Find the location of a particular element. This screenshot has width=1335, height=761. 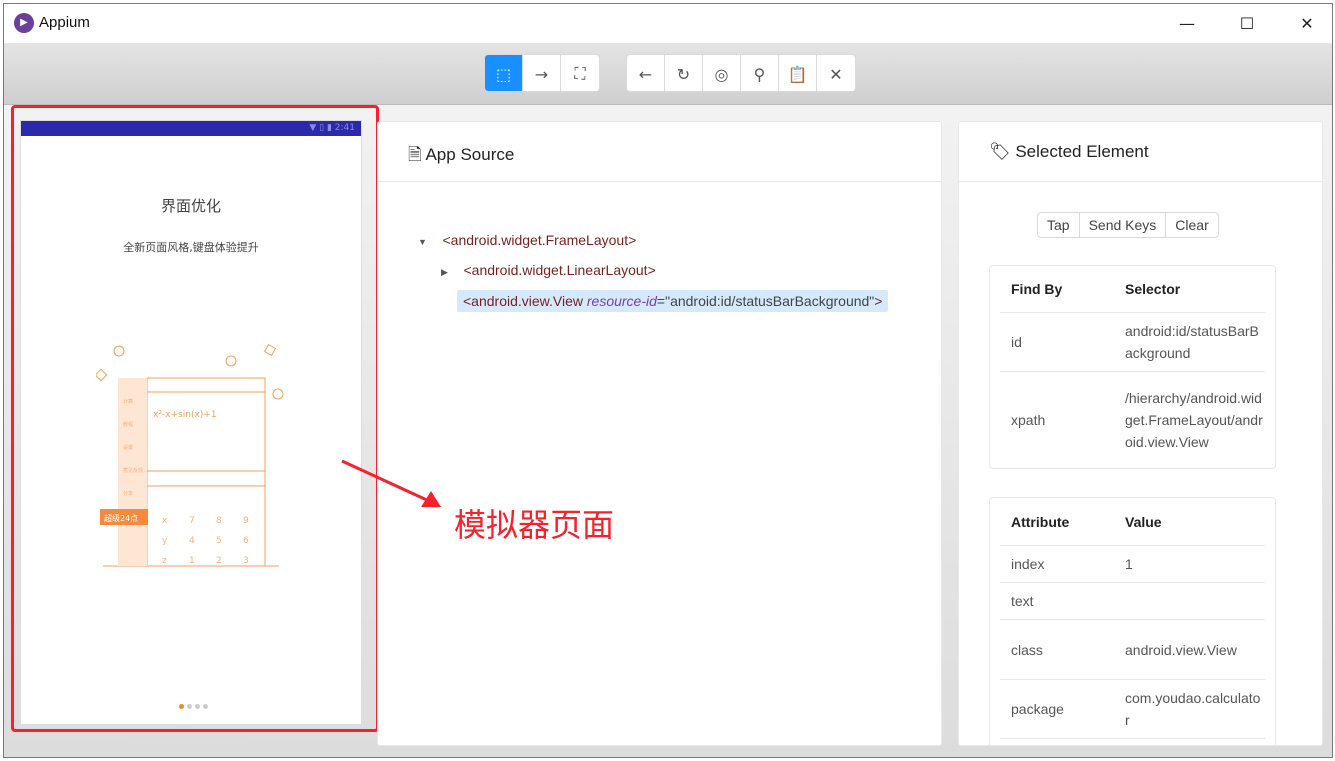

tag-icon: 🏷 is located at coordinates (1000, 151).